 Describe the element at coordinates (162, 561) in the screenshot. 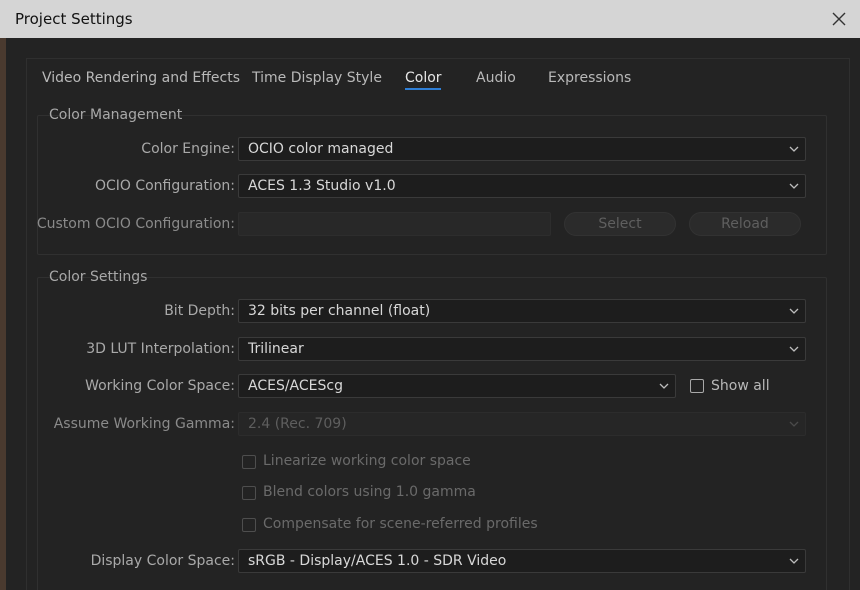

I see `display-color-space-label: Display Color Space:` at that location.